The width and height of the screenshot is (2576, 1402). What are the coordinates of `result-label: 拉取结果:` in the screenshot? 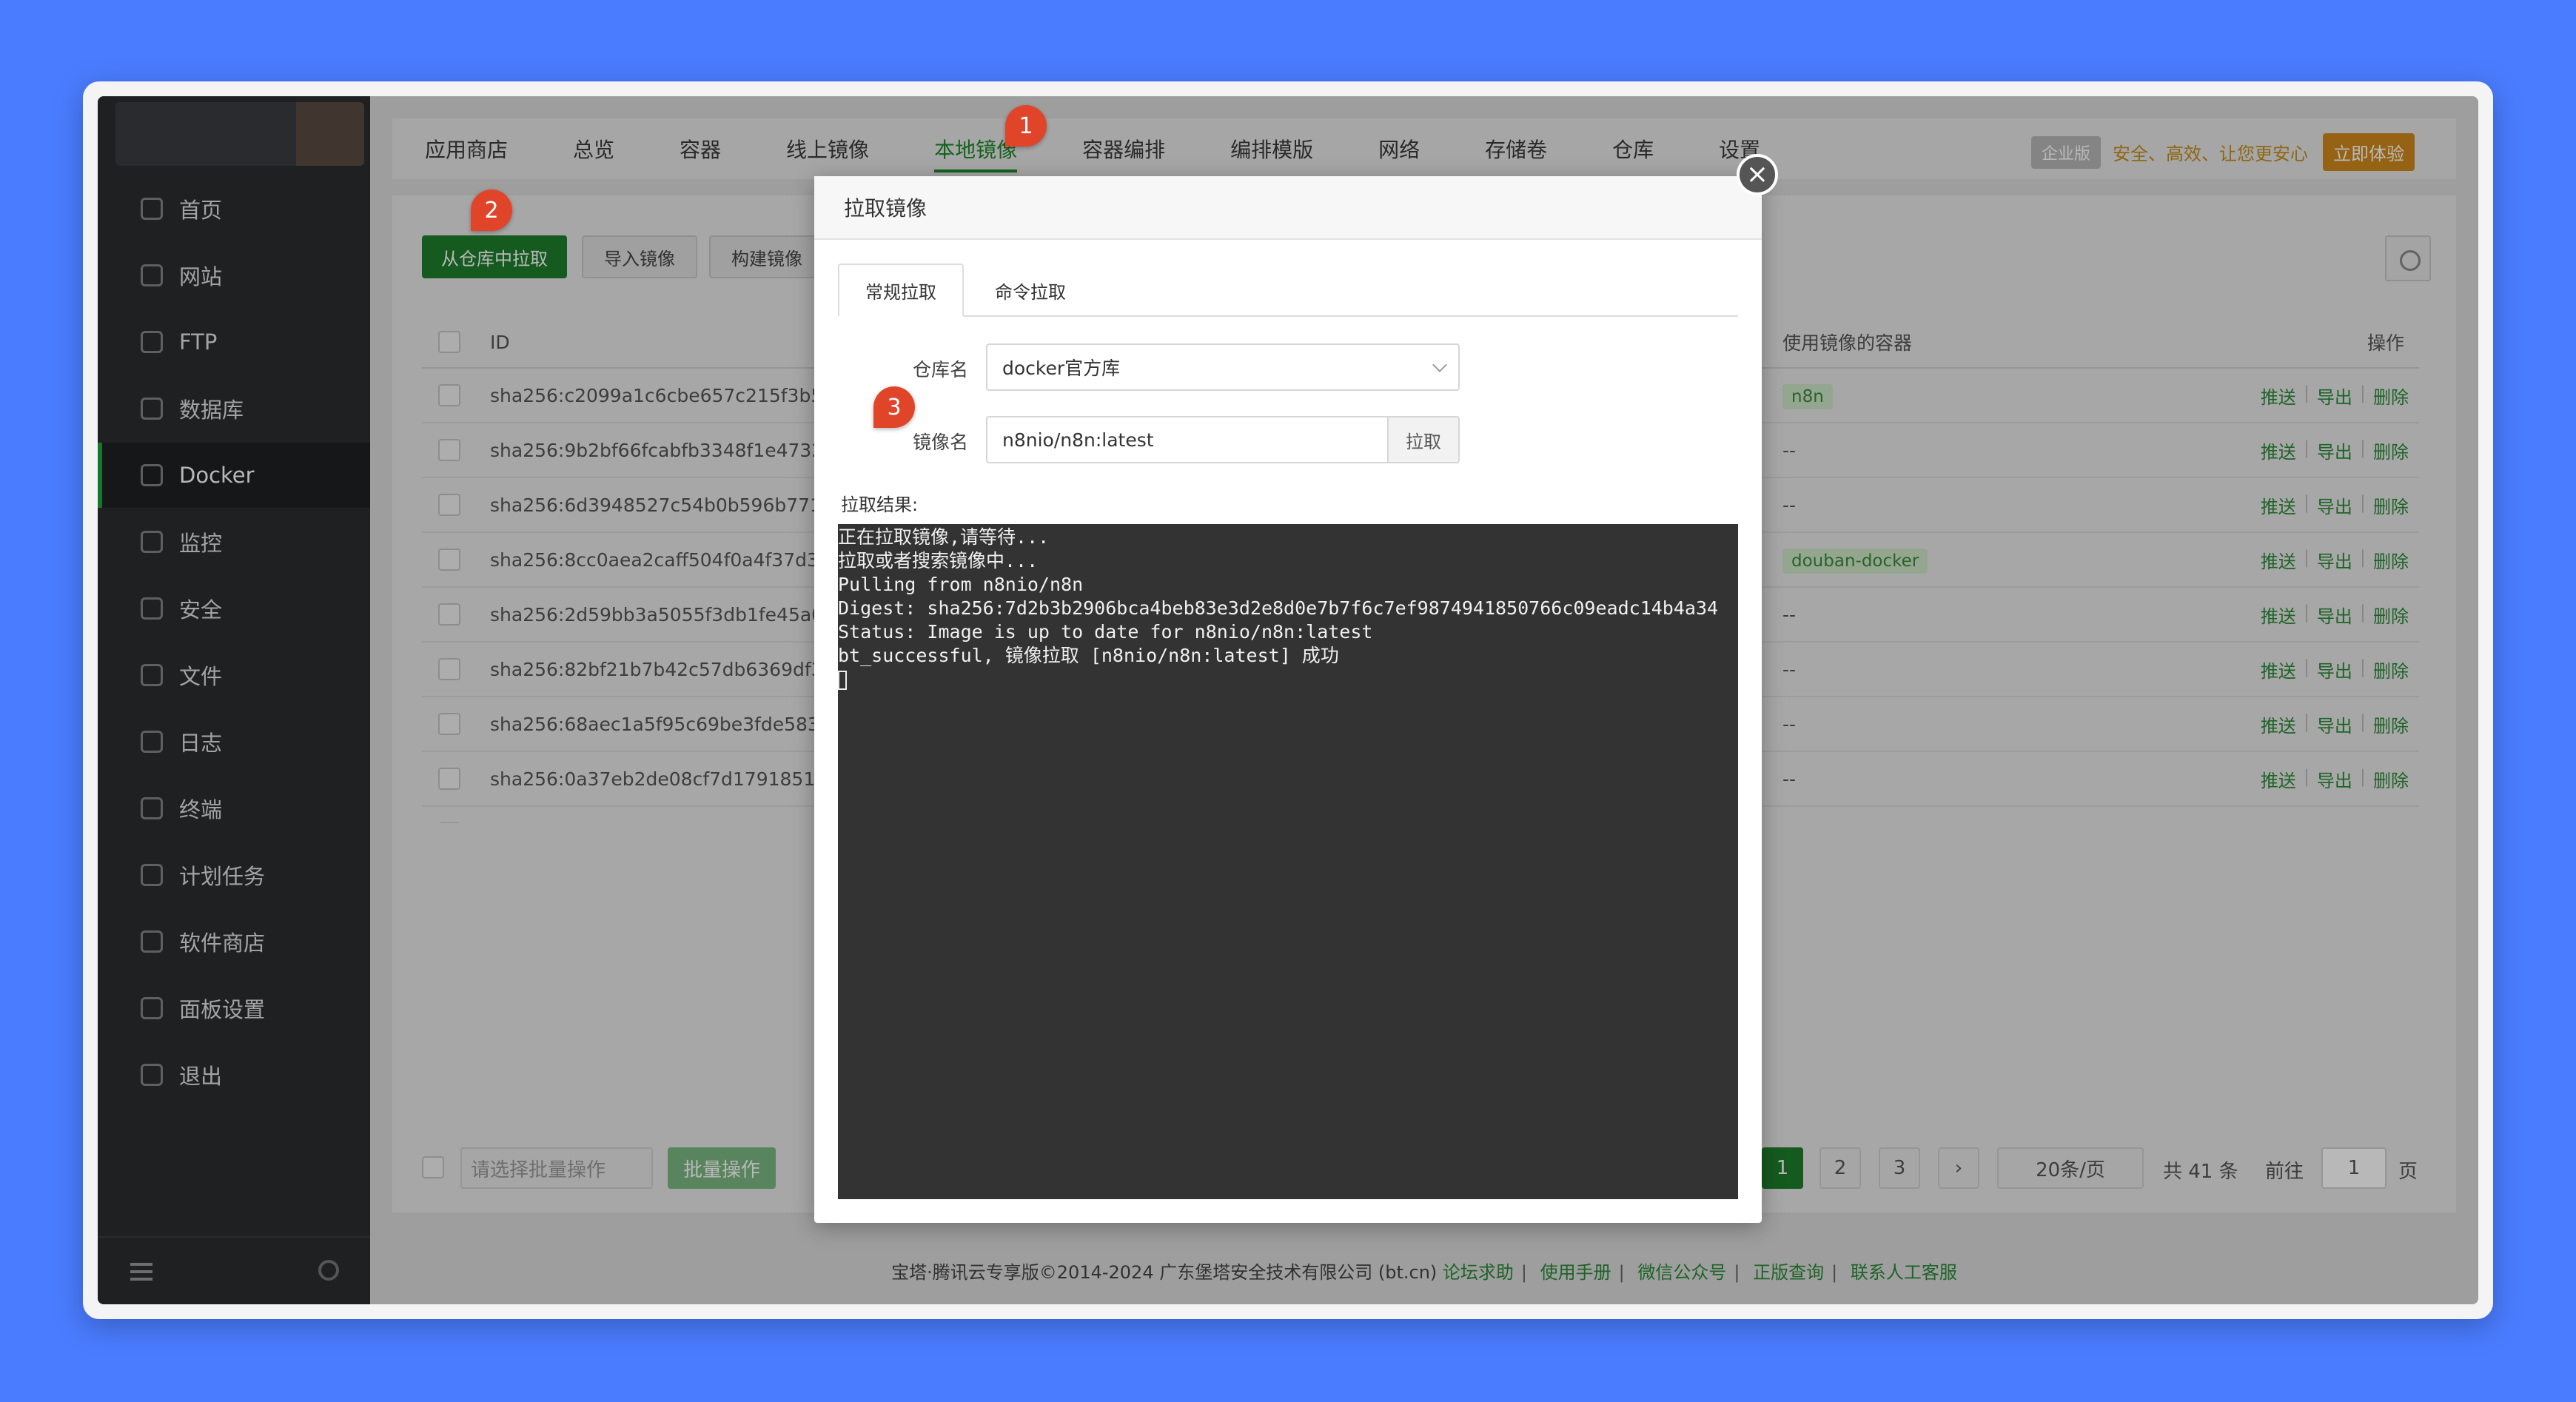 It's located at (880, 504).